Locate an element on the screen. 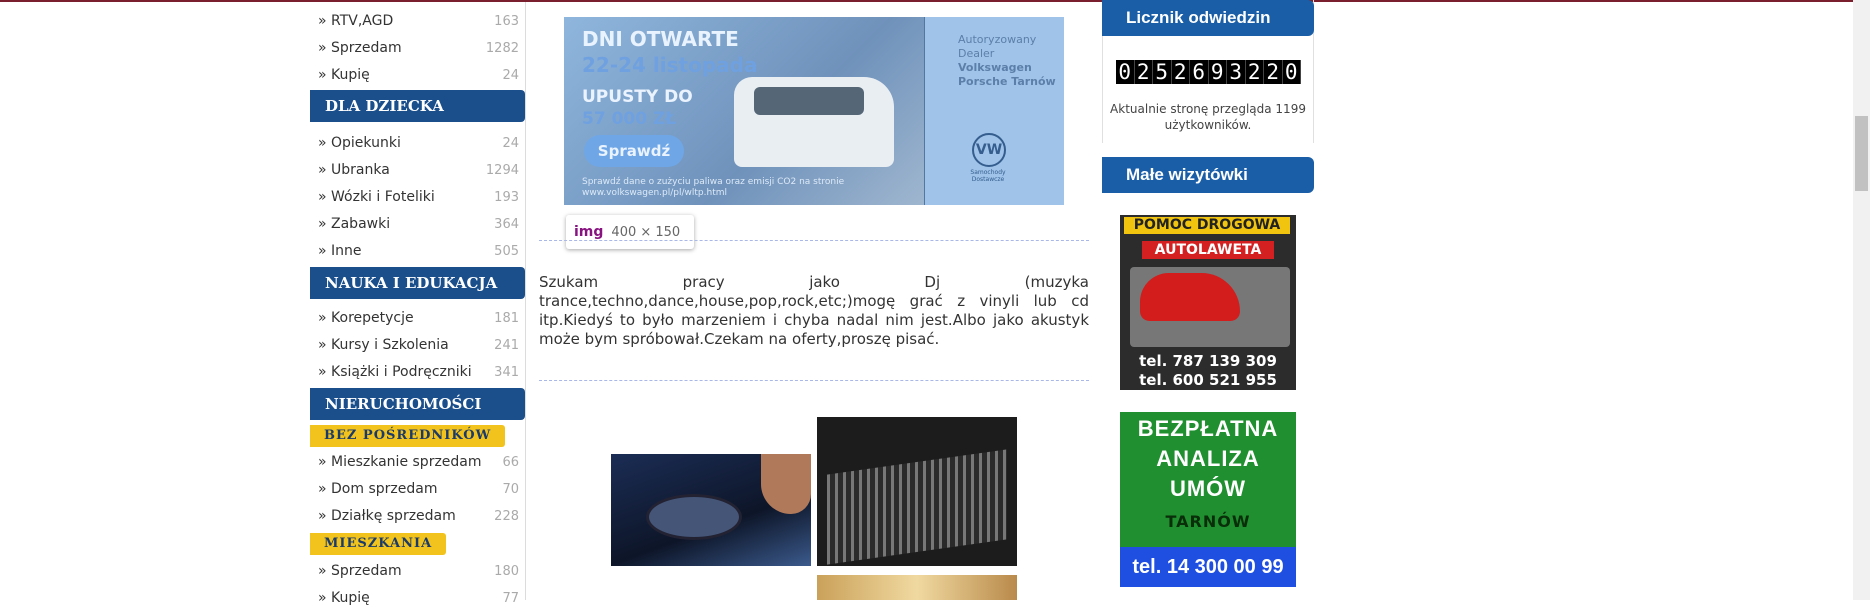 The height and width of the screenshot is (612, 1870). category-count: 66 is located at coordinates (510, 462).